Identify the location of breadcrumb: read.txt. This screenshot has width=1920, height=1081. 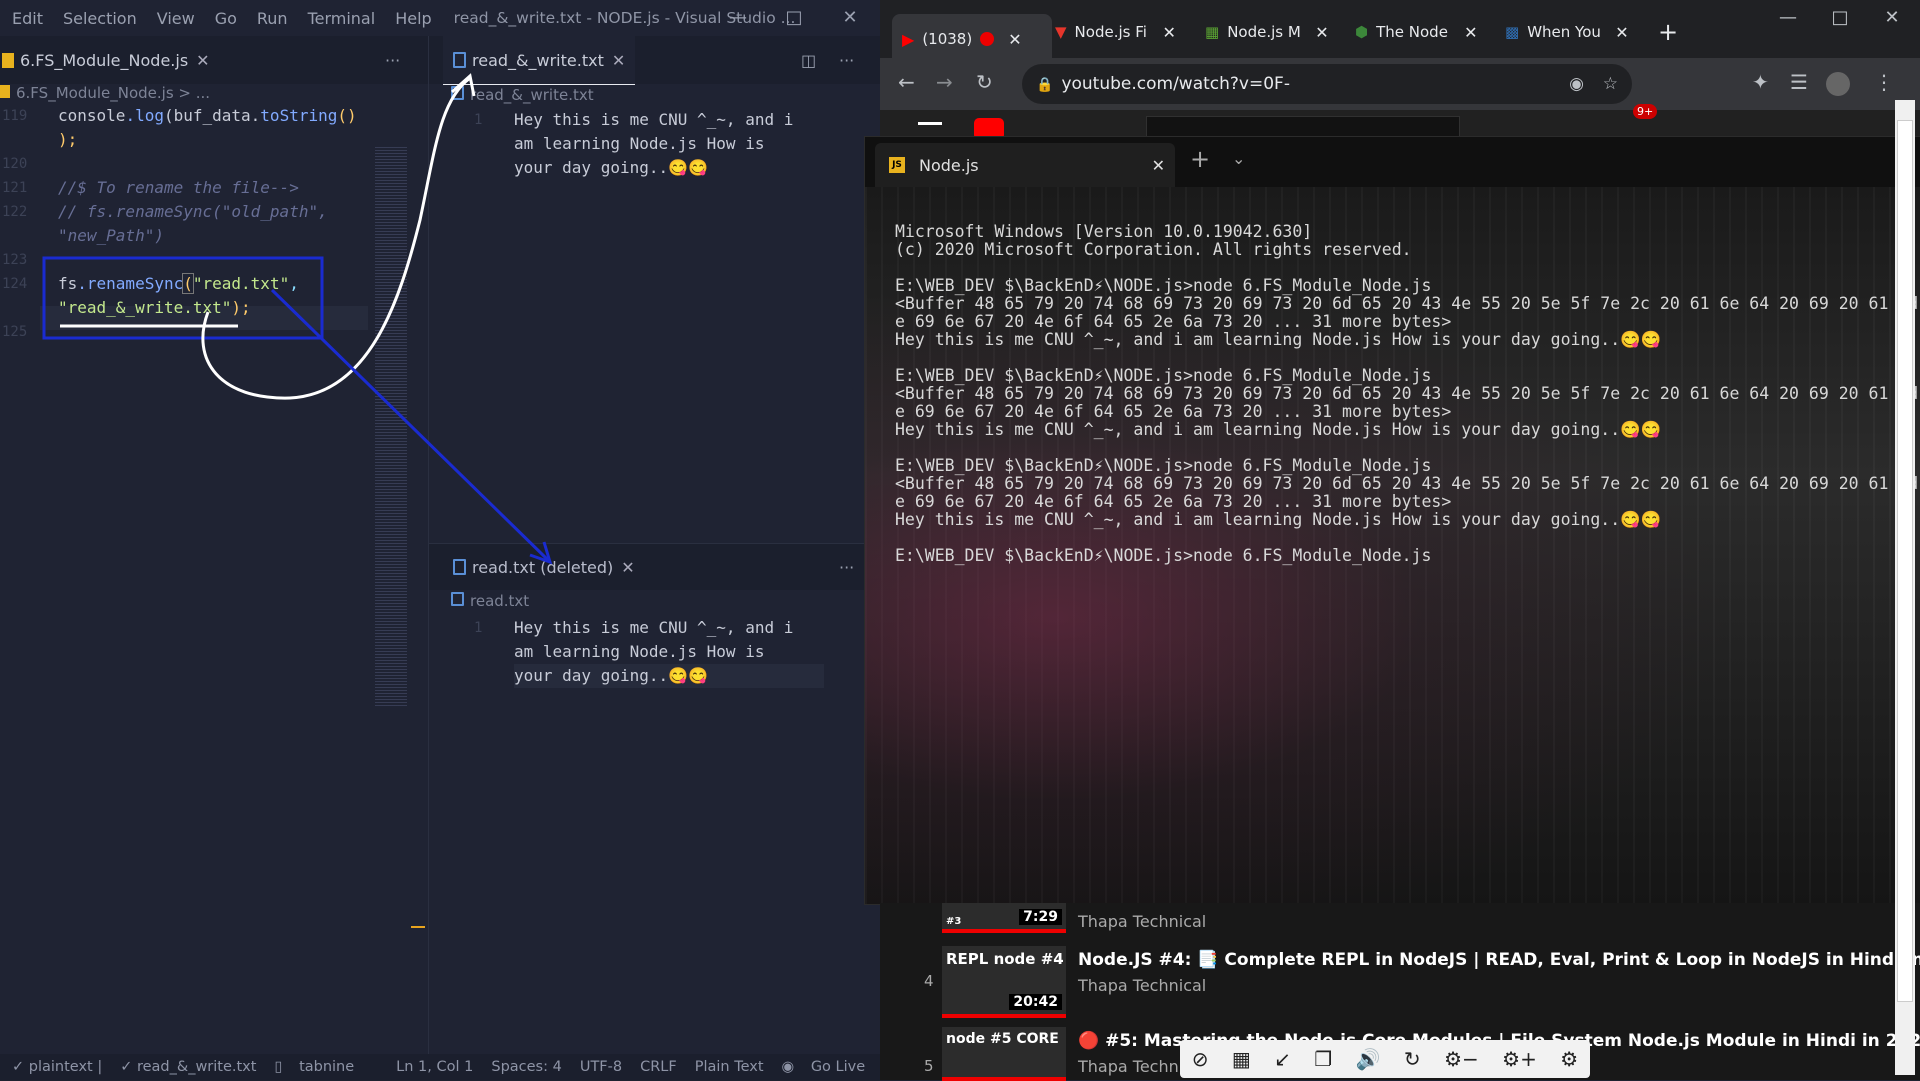
(490, 601).